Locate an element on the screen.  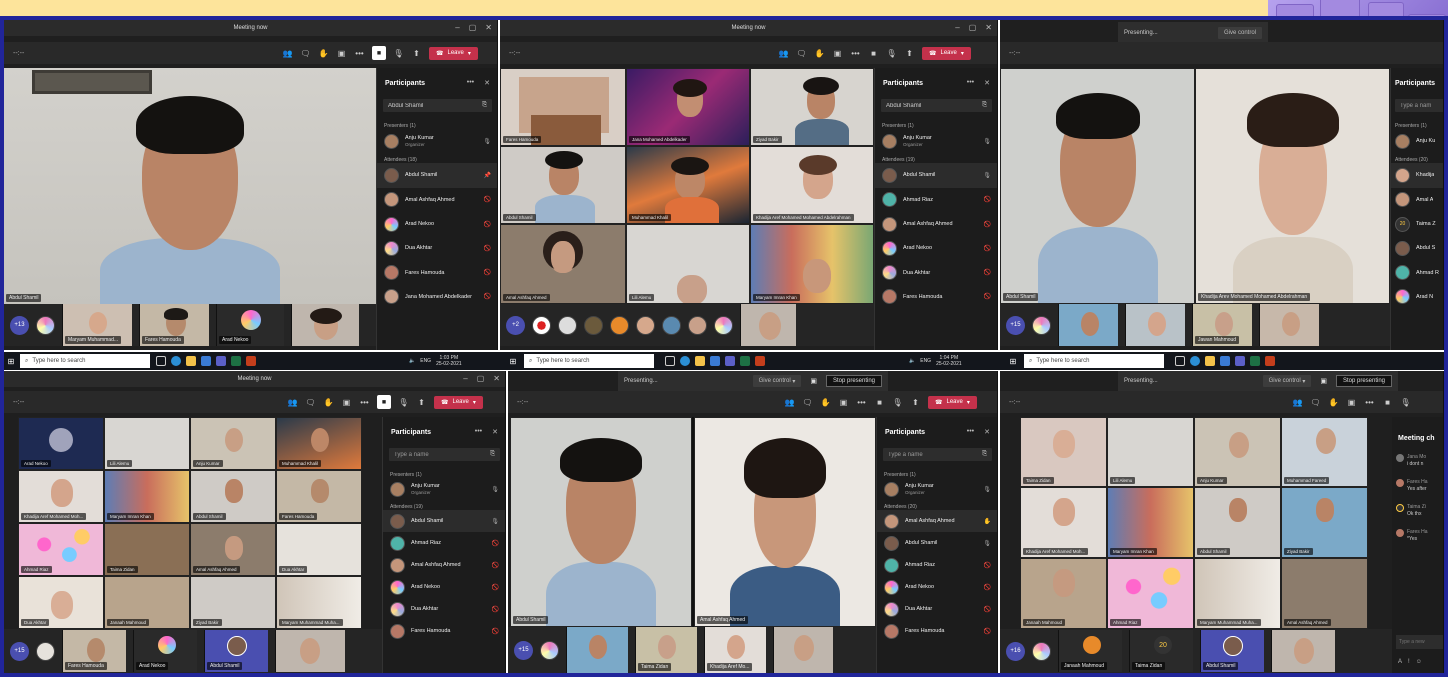
participant-row: Anju Kumar Organizer 🎙 is located at coordinates (936, 141).